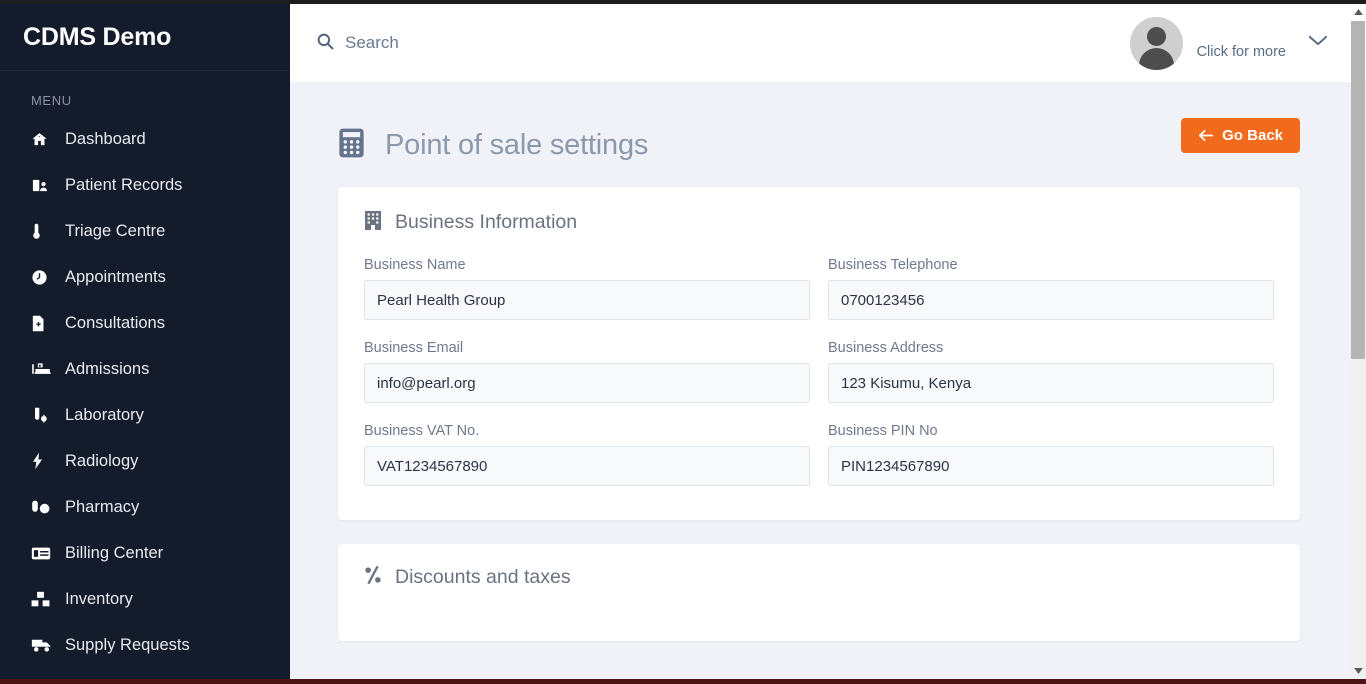 The width and height of the screenshot is (1366, 684). What do you see at coordinates (44, 553) in the screenshot?
I see `invoice-icon` at bounding box center [44, 553].